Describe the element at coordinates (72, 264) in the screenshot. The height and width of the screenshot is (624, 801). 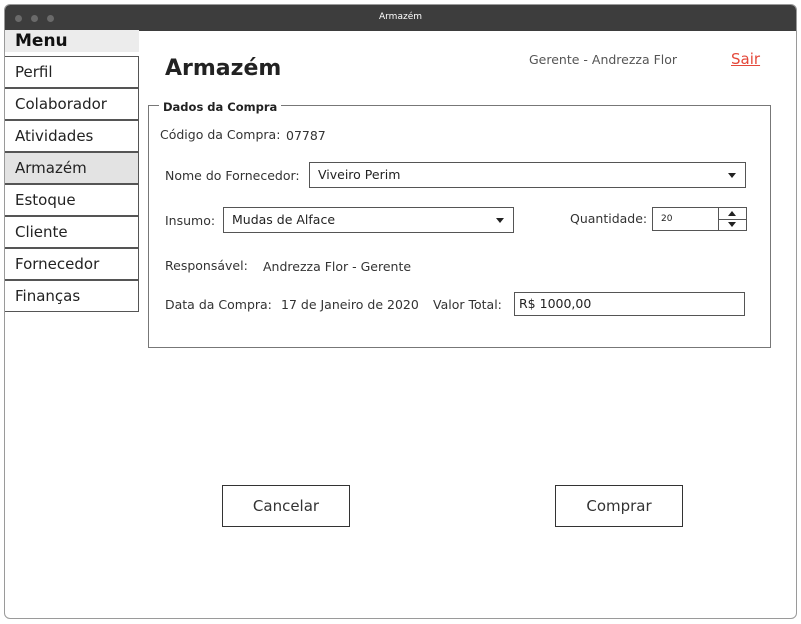
I see `sidebar-item-fornecedor: Fornecedor` at that location.